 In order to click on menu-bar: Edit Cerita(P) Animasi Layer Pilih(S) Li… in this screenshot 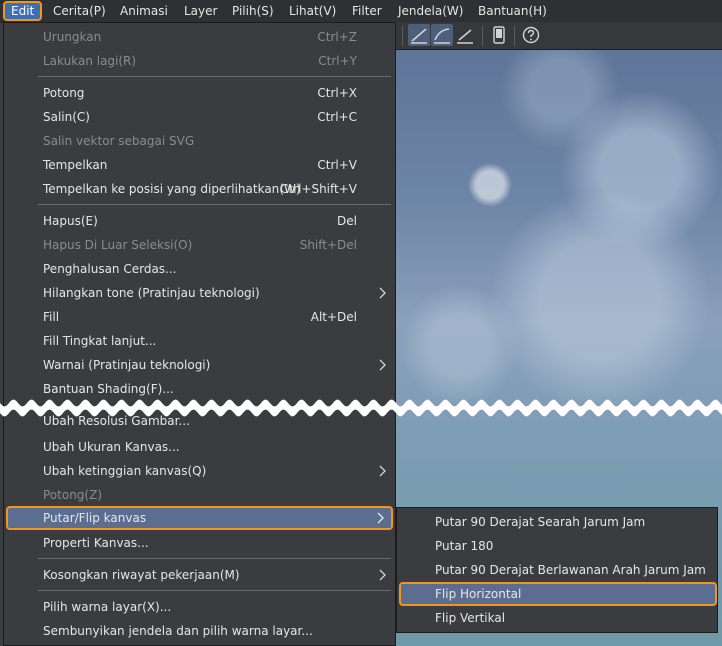, I will do `click(361, 11)`.